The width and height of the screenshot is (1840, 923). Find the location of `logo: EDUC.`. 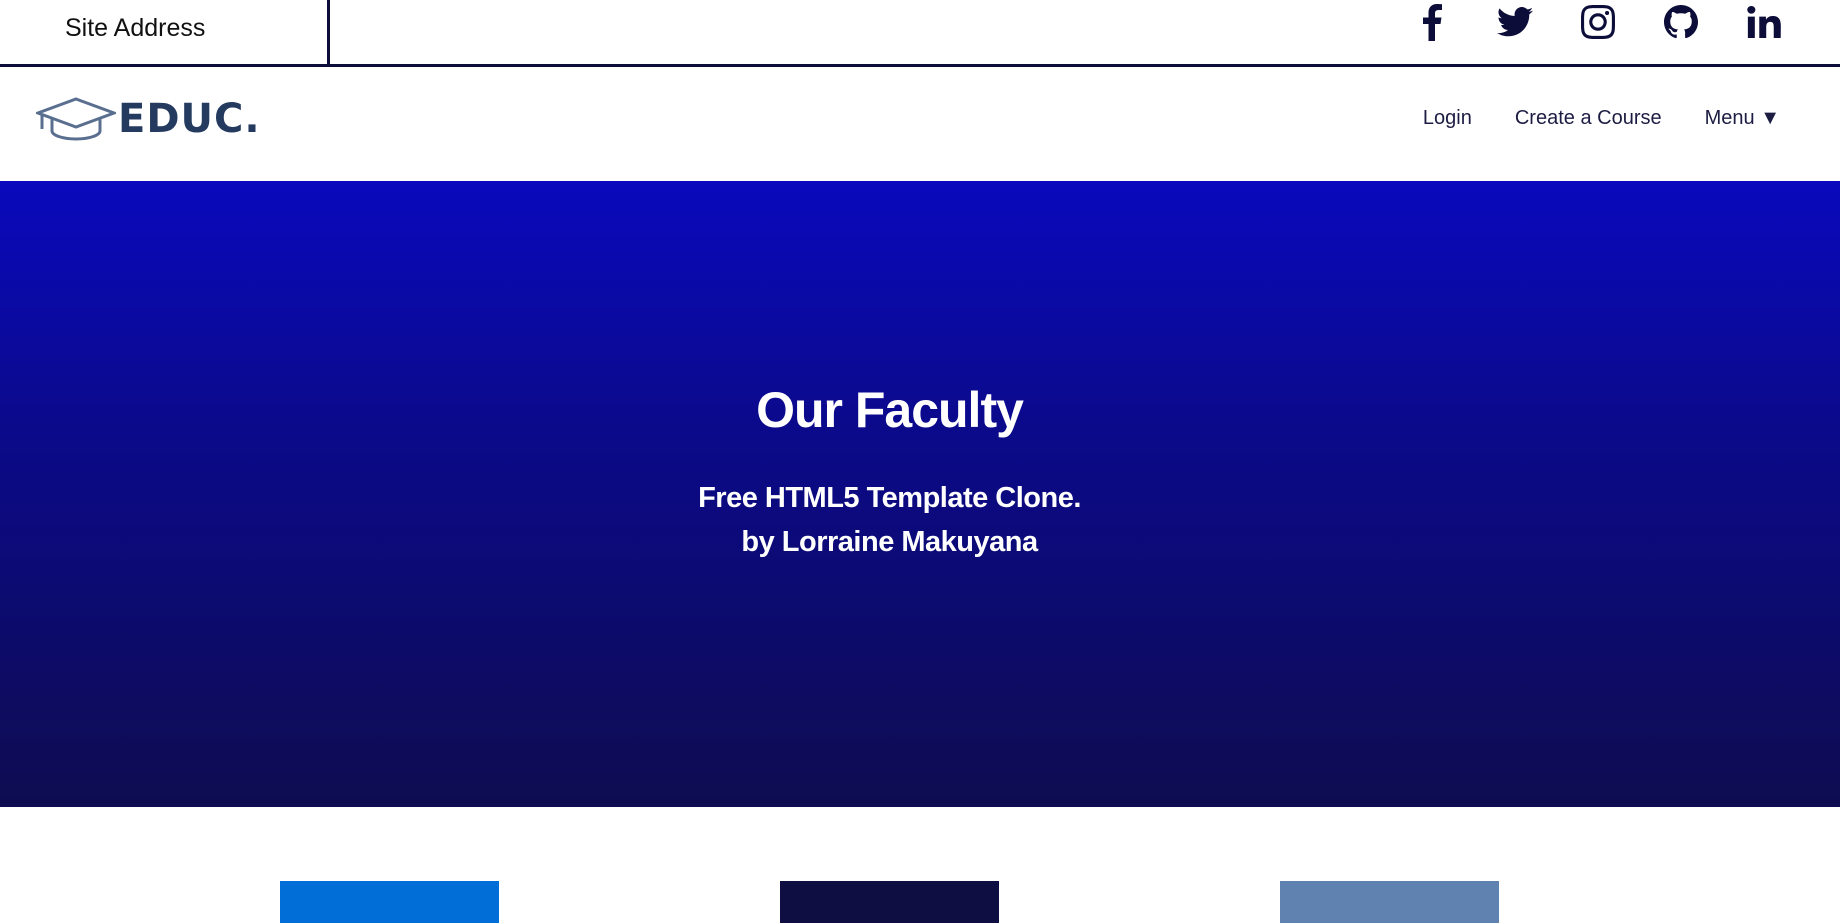

logo: EDUC. is located at coordinates (148, 119).